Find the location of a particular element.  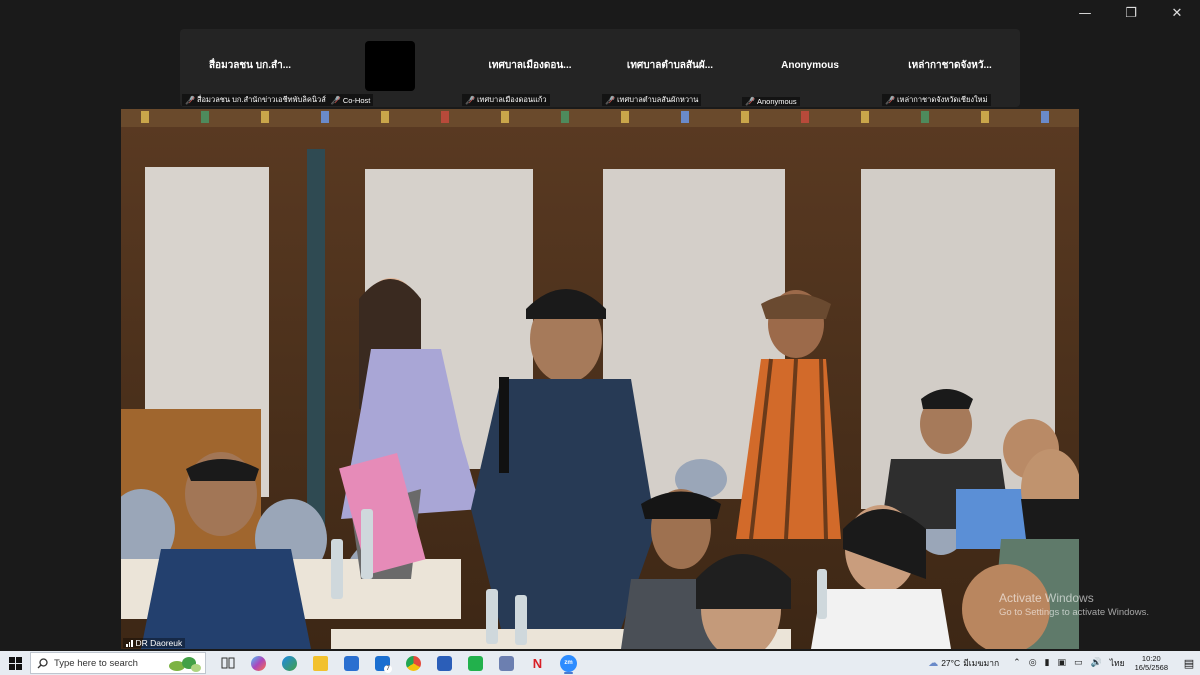

netflix-icon: N is located at coordinates (537, 663).